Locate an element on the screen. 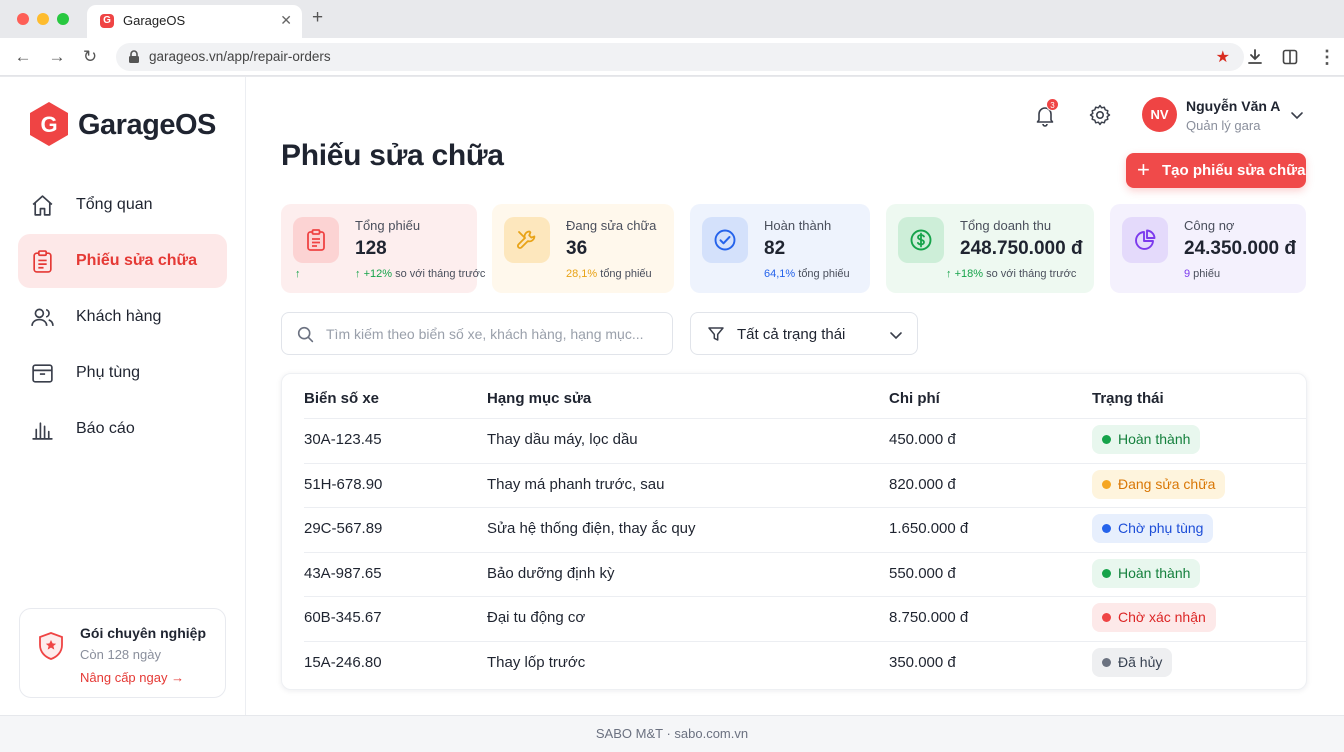  notification-badge: 3 is located at coordinates (1052, 104).